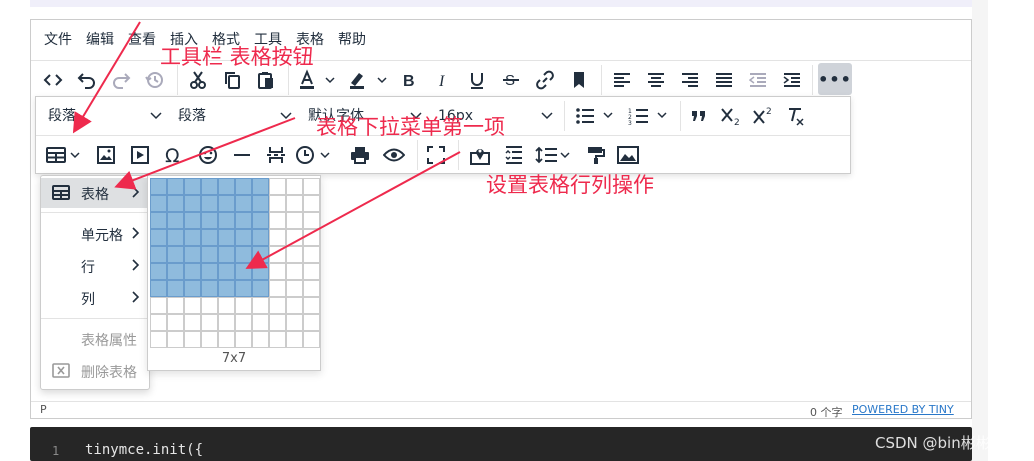 Image resolution: width=1034 pixels, height=461 pixels. What do you see at coordinates (95, 371) in the screenshot?
I see `menu-item-delete-table: 删除表格` at bounding box center [95, 371].